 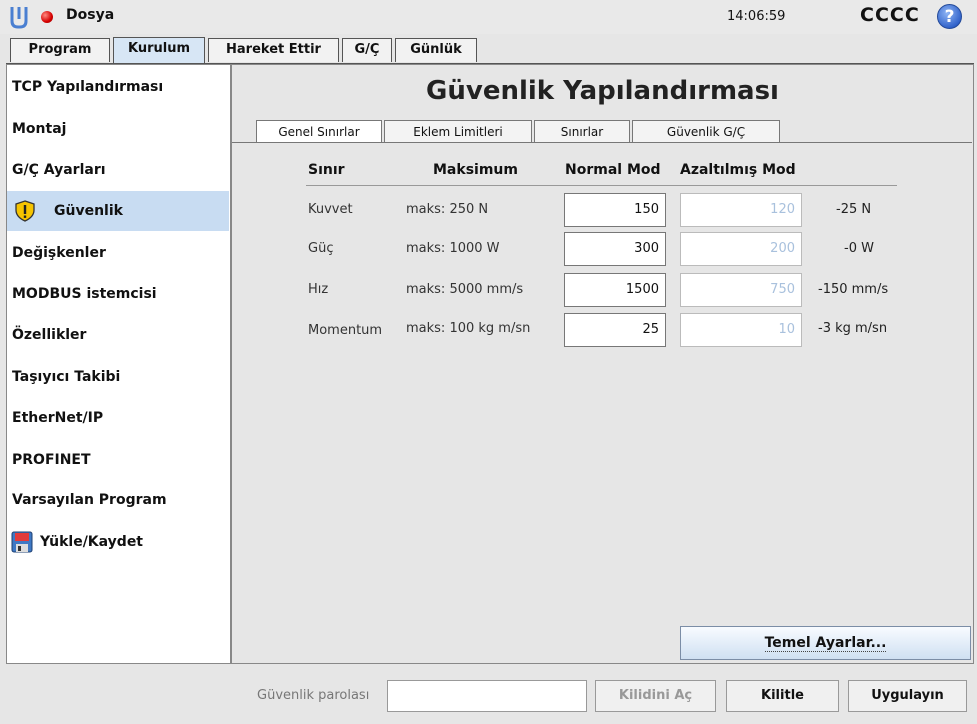 What do you see at coordinates (318, 289) in the screenshot?
I see `row-label-speed: Hız` at bounding box center [318, 289].